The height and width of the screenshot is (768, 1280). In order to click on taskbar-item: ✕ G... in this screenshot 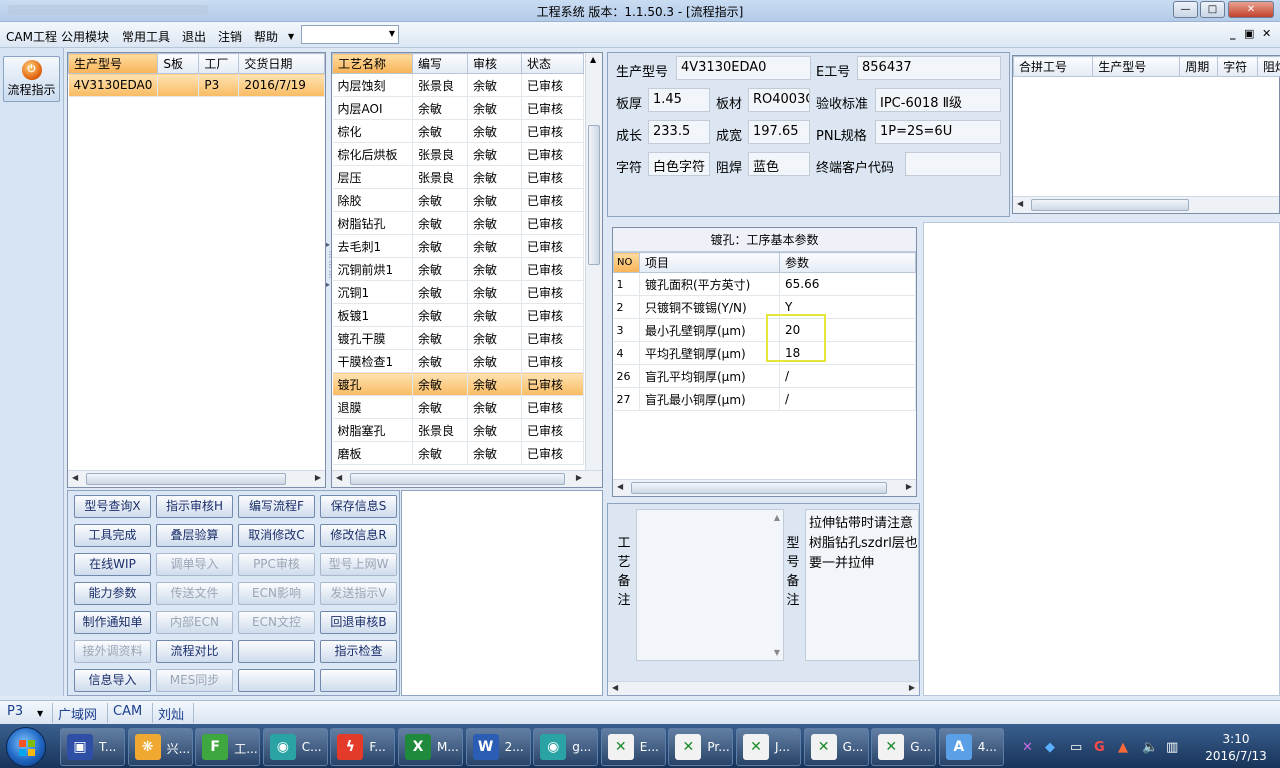, I will do `click(904, 747)`.